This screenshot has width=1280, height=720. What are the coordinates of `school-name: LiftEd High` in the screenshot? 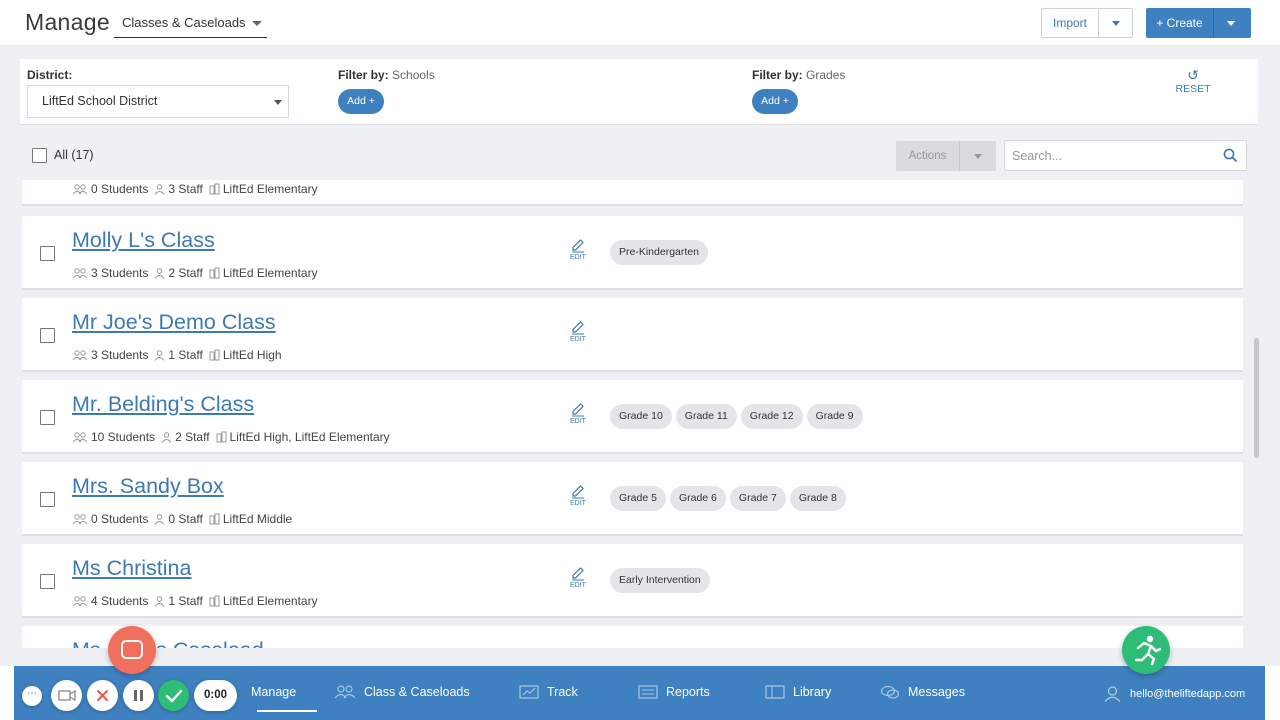 It's located at (245, 355).